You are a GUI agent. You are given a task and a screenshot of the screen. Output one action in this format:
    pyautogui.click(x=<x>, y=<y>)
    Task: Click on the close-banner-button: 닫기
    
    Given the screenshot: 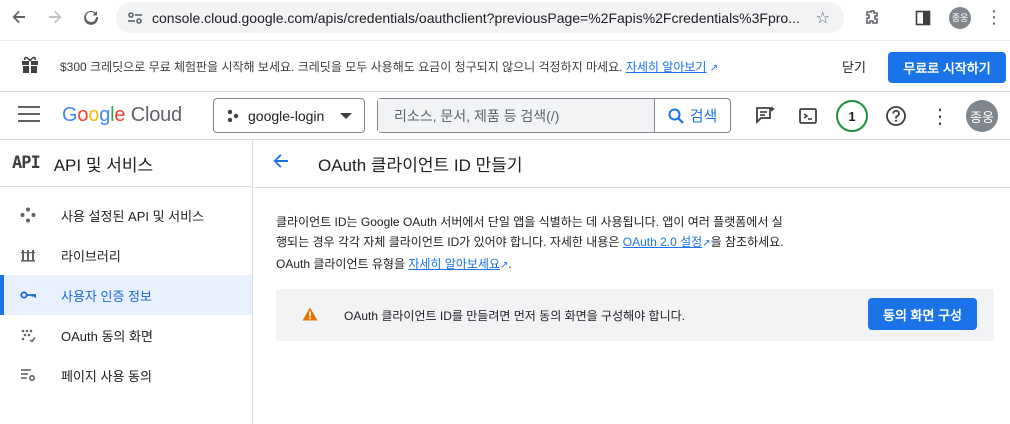 What is the action you would take?
    pyautogui.click(x=854, y=66)
    